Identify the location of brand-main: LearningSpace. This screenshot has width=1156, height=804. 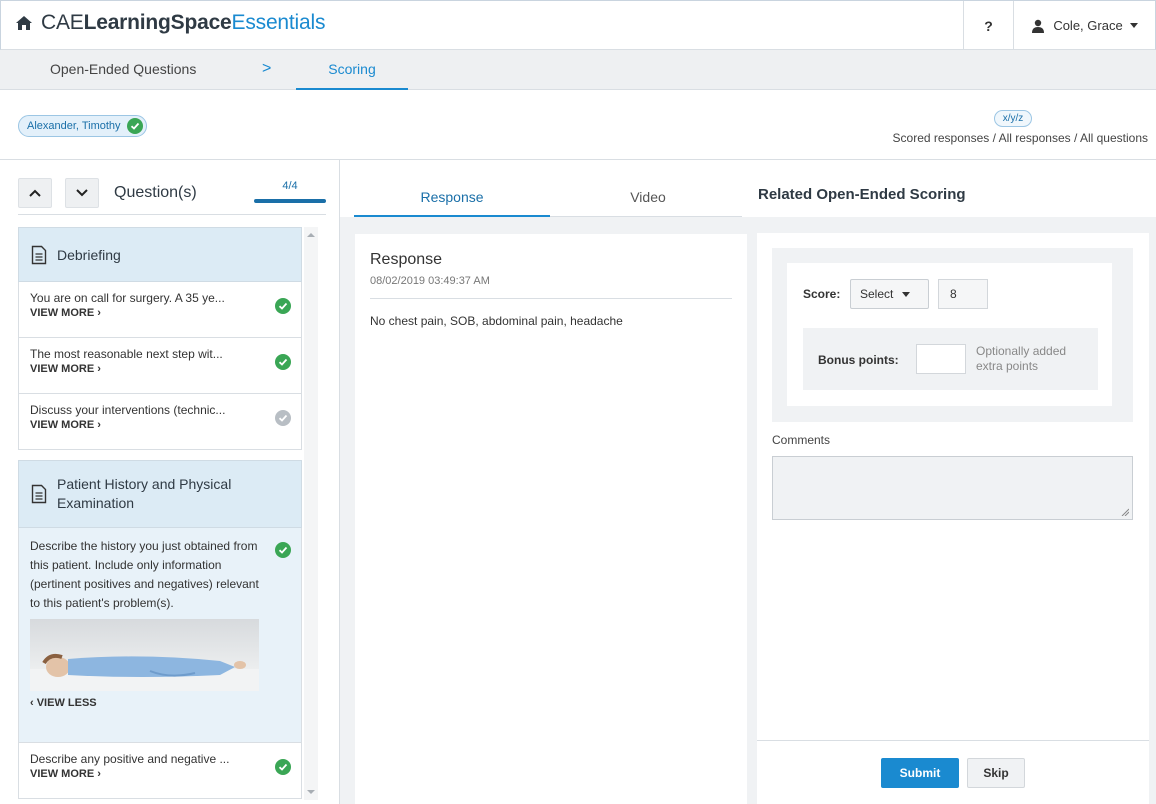
(157, 22).